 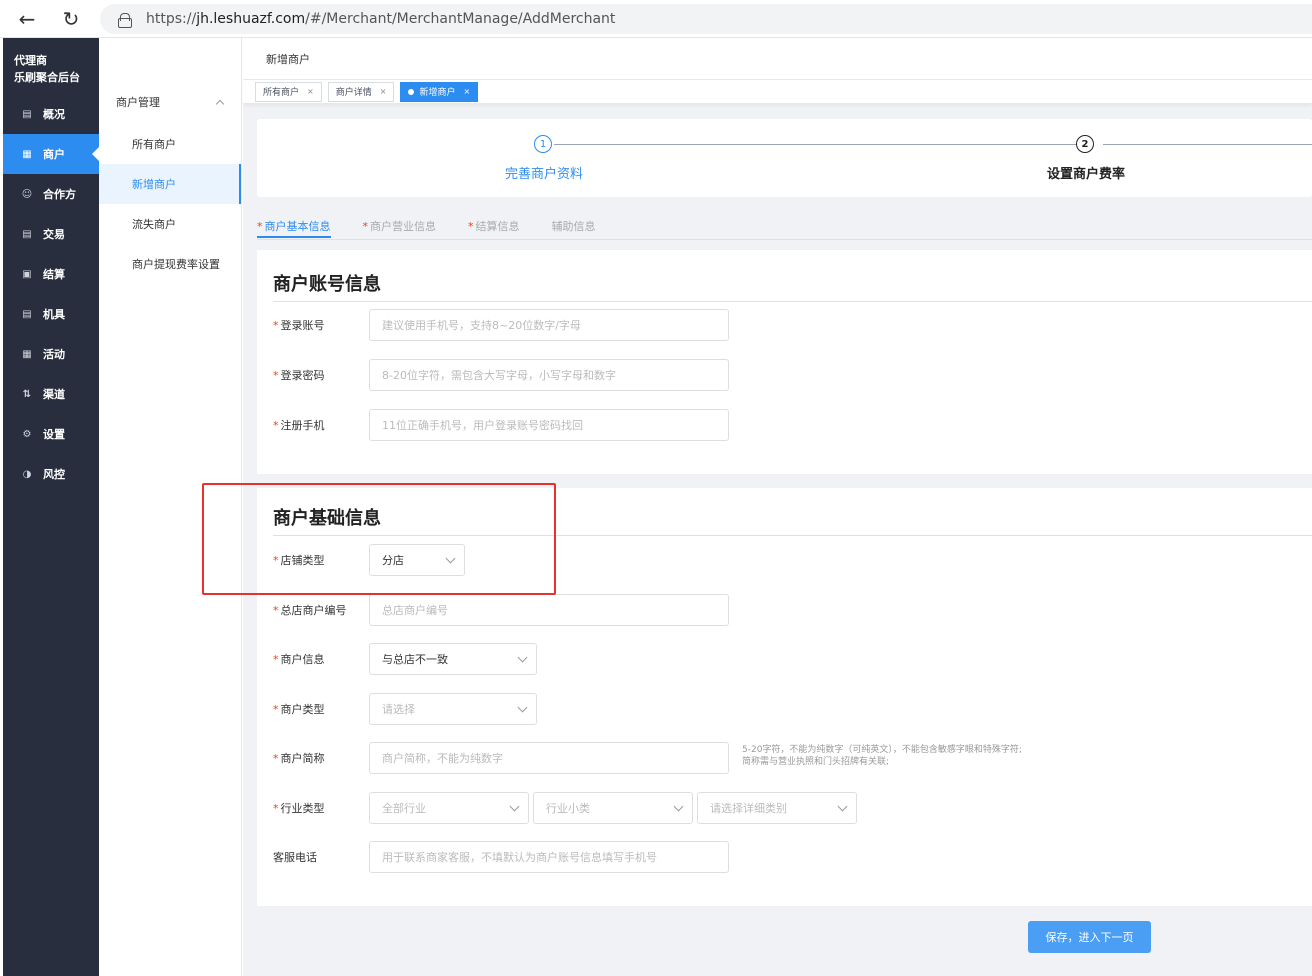 I want to click on steps-card: 1 完善商户资料 2 设置商户费率, so click(x=784, y=158).